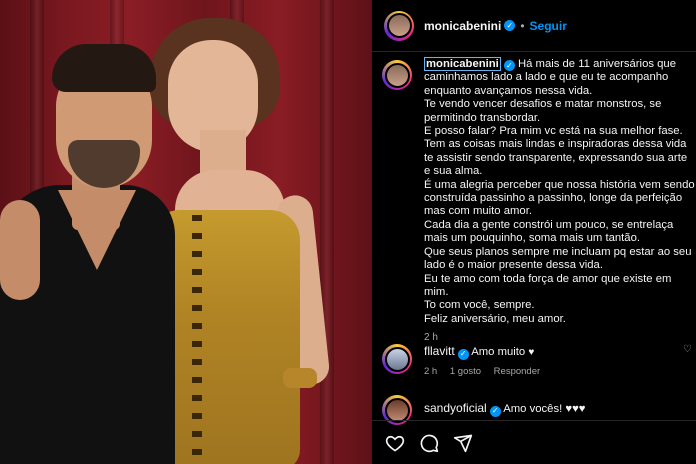  I want to click on heart-icon, so click(395, 443).